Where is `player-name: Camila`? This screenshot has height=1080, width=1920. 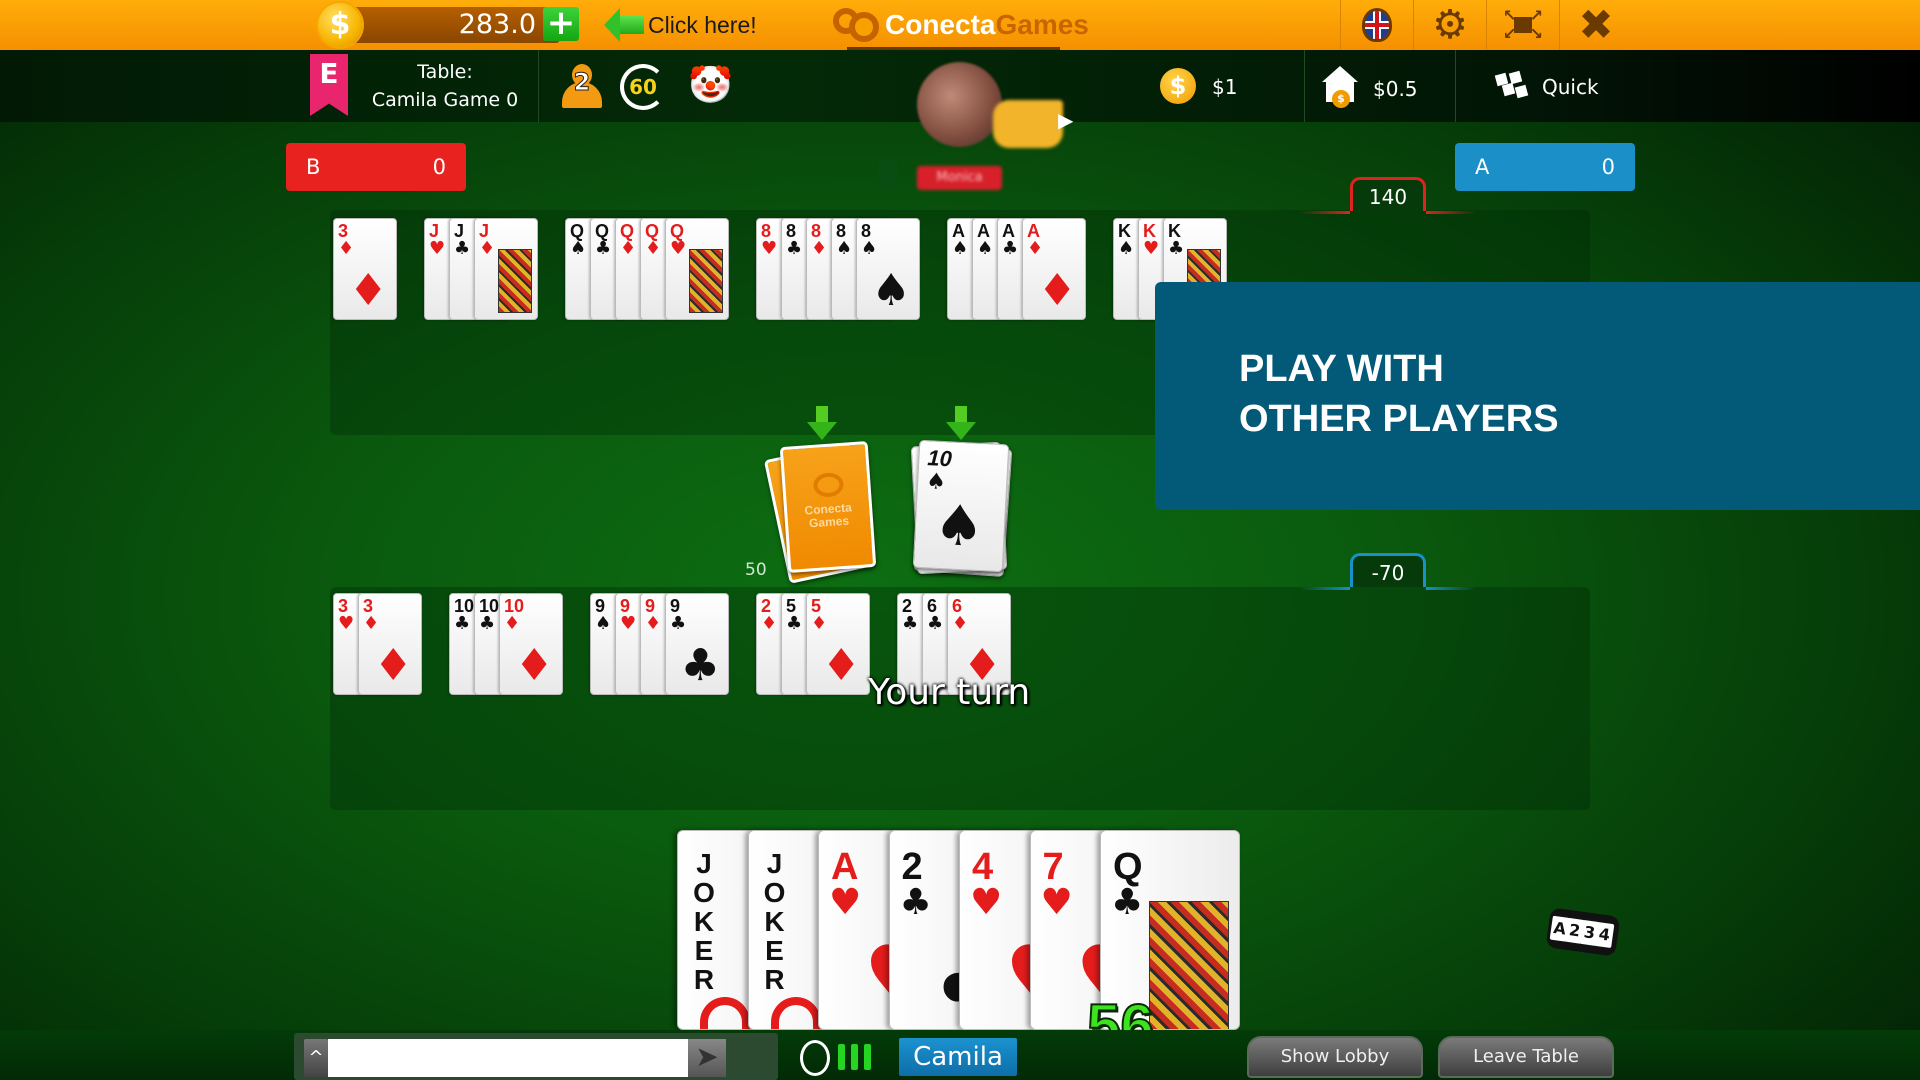
player-name: Camila is located at coordinates (958, 1057).